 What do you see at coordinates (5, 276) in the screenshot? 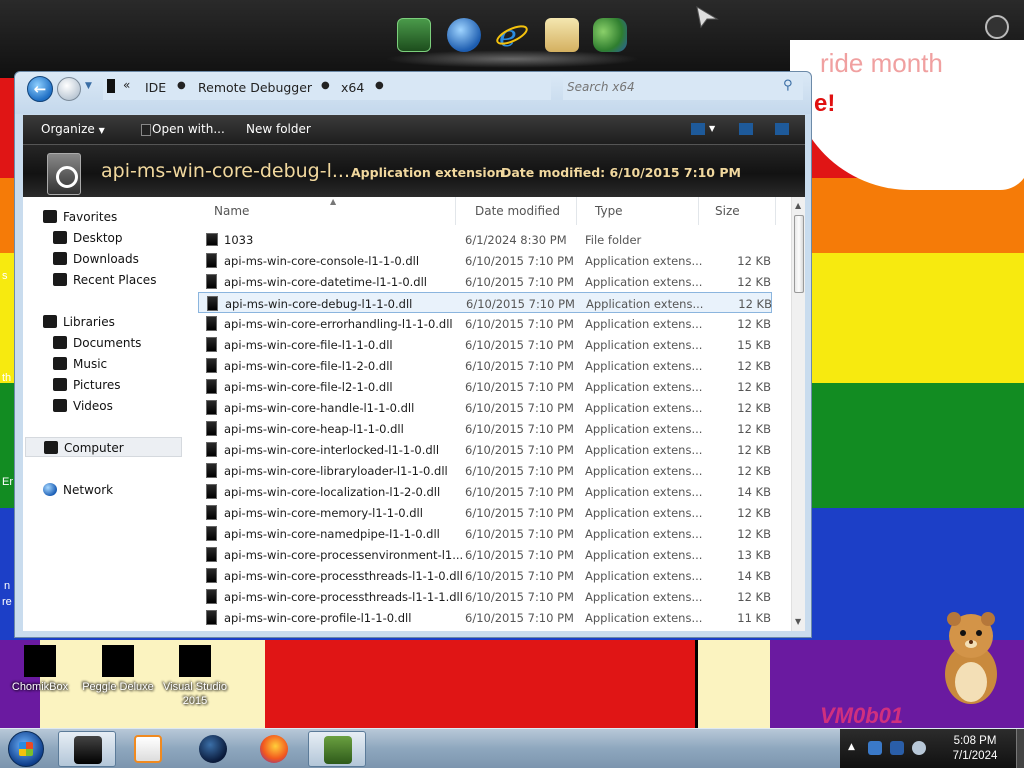
I see `wallpaper-side-label: s` at bounding box center [5, 276].